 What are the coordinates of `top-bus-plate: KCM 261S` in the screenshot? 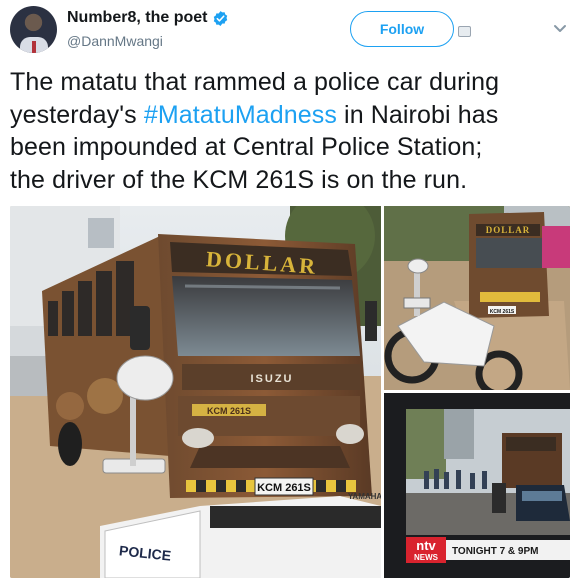 It's located at (502, 312).